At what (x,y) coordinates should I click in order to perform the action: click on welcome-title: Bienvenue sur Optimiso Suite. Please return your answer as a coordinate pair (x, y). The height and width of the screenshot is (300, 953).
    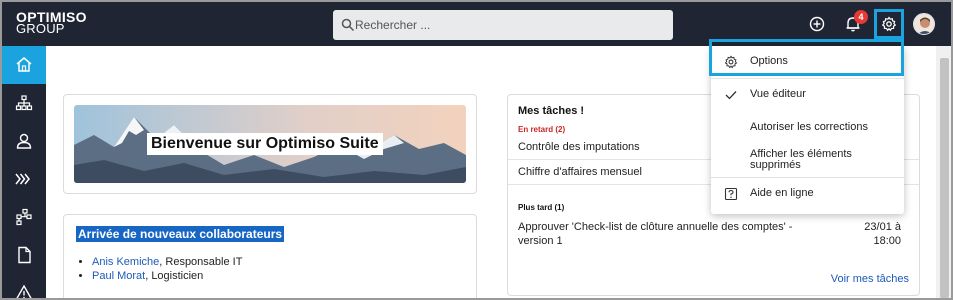
    Looking at the image, I should click on (265, 144).